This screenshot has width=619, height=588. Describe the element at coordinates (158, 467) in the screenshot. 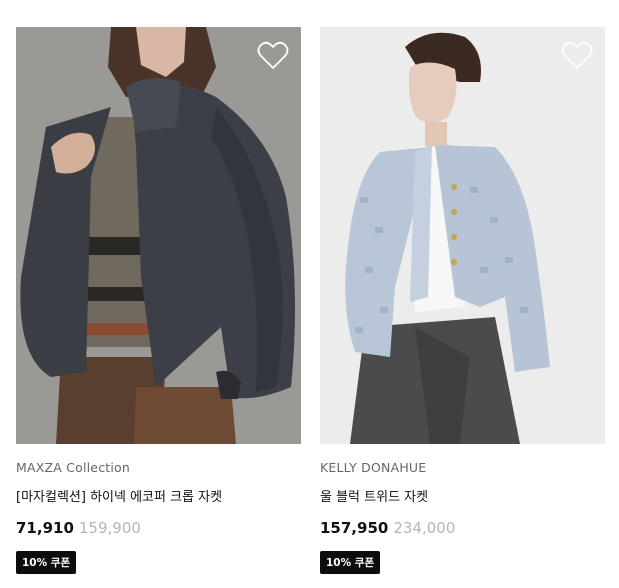

I see `product-brand: MAXZA Collection` at that location.